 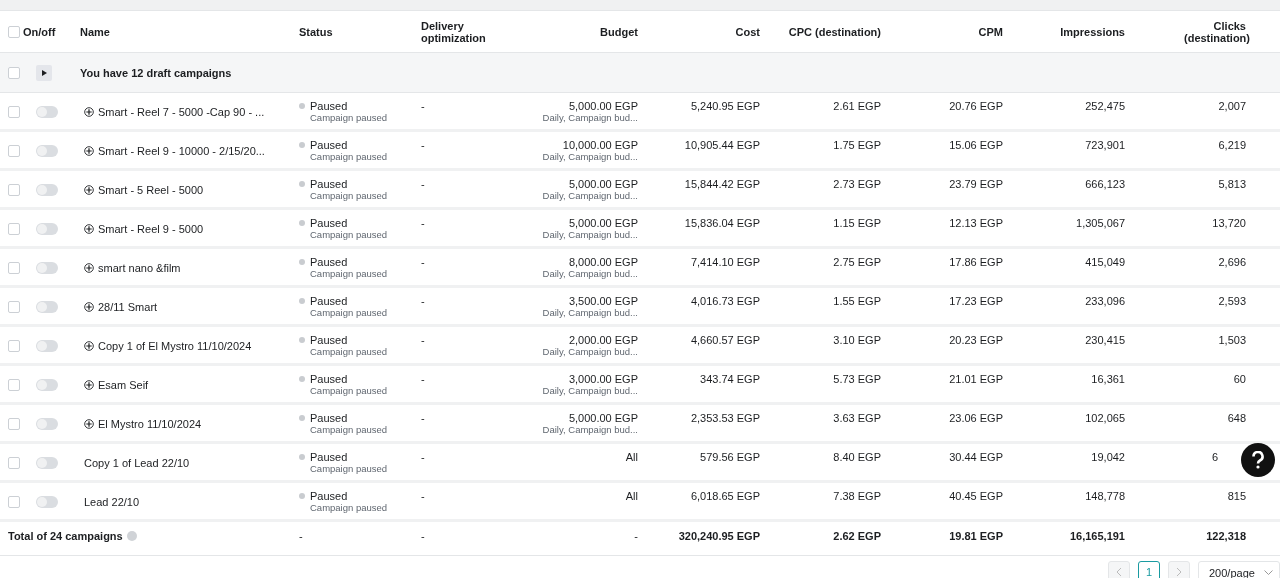 I want to click on table-cell-text: 30.44 EGP, so click(x=976, y=457).